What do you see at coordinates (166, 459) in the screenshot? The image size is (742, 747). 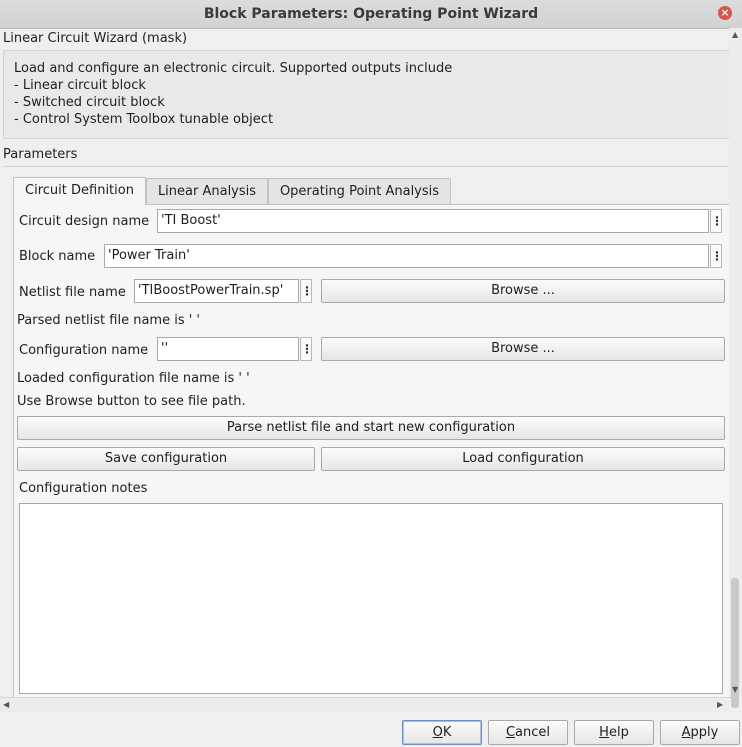 I see `save-configuration-button: Save configuration` at bounding box center [166, 459].